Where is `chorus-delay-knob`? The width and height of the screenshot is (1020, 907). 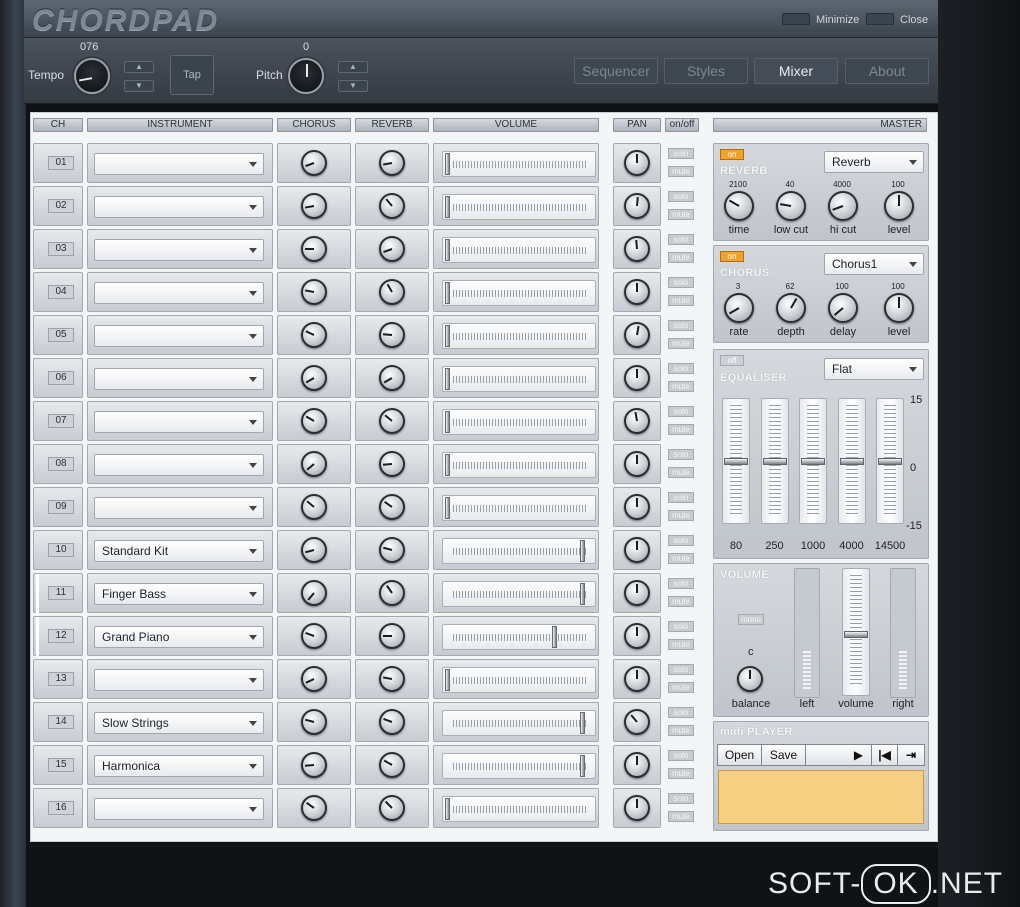 chorus-delay-knob is located at coordinates (843, 308).